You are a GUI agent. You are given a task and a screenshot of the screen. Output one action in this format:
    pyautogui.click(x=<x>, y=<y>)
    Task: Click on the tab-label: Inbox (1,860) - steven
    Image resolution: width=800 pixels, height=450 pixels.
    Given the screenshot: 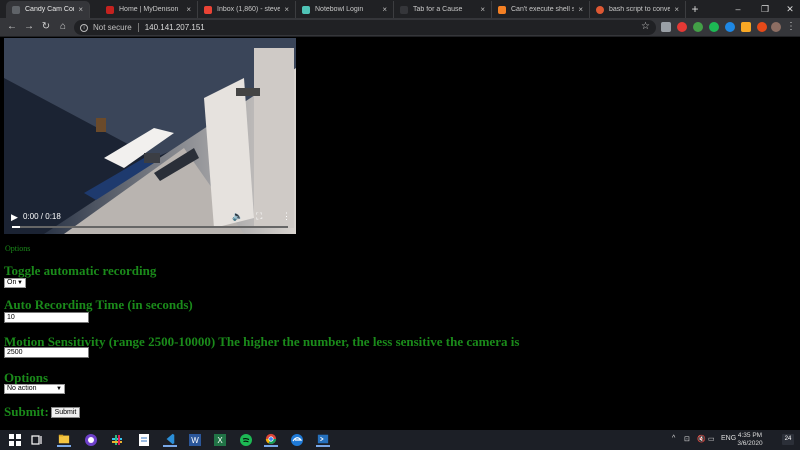 What is the action you would take?
    pyautogui.click(x=249, y=9)
    